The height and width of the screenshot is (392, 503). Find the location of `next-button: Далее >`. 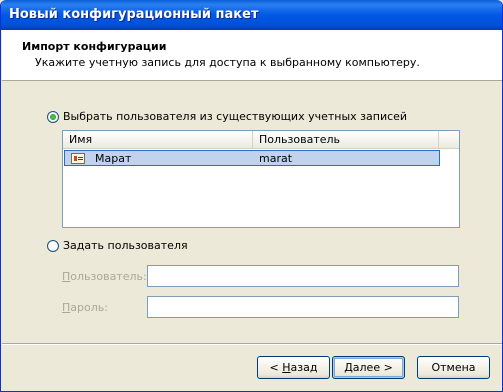

next-button: Далее > is located at coordinates (368, 367).